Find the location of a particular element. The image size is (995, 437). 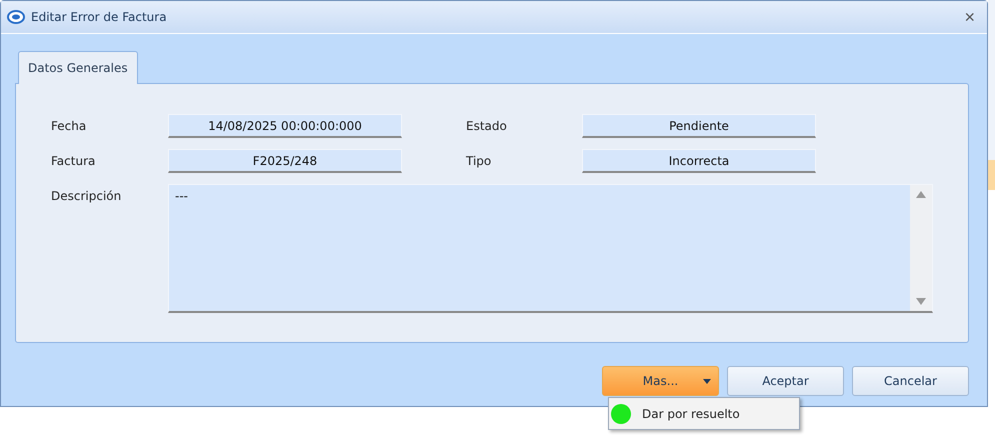

dialog-button: Cancelar is located at coordinates (910, 381).